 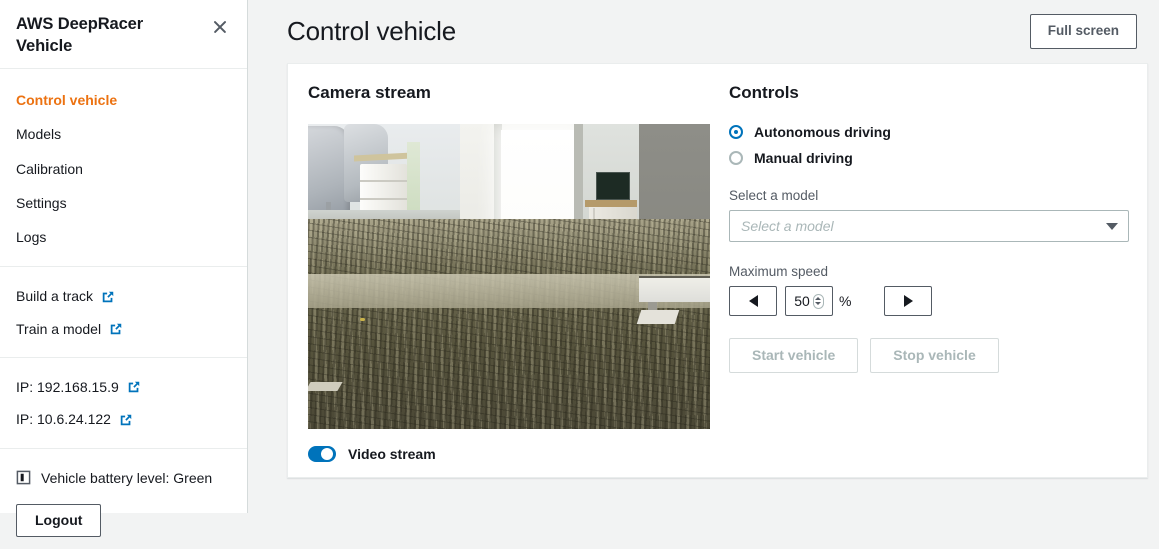 What do you see at coordinates (59, 520) in the screenshot?
I see `logout-button: Logout` at bounding box center [59, 520].